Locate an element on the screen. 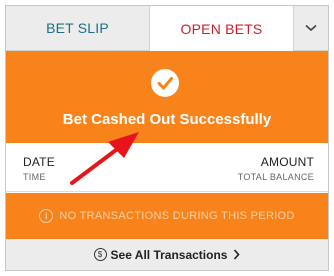 The width and height of the screenshot is (334, 276). amount-column-header: AMOUNT TOTAL BALANCE is located at coordinates (276, 168).